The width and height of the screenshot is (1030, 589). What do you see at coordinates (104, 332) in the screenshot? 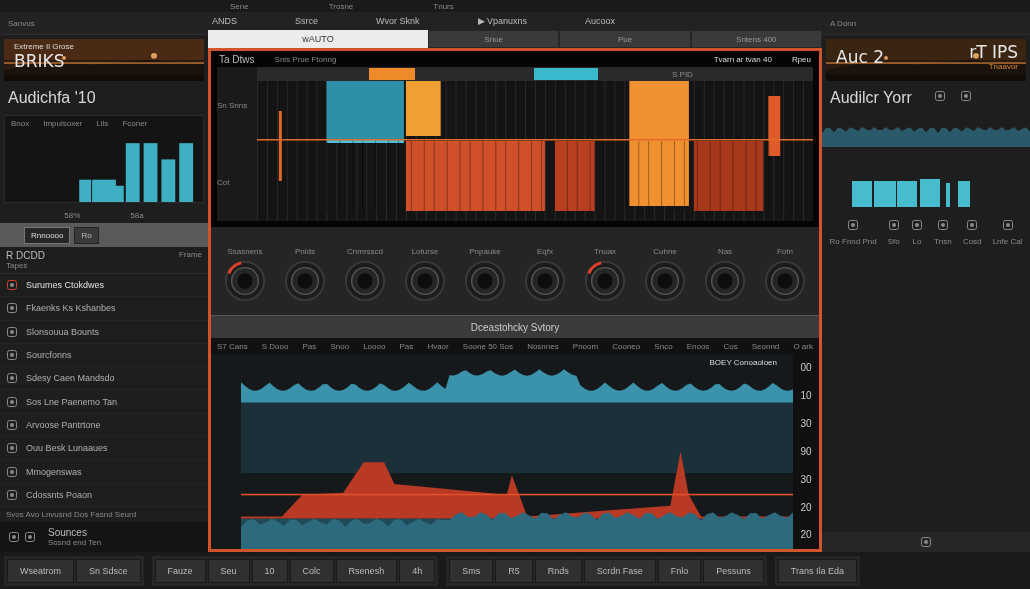
I see `list-item: Slonsouua Bounts` at bounding box center [104, 332].